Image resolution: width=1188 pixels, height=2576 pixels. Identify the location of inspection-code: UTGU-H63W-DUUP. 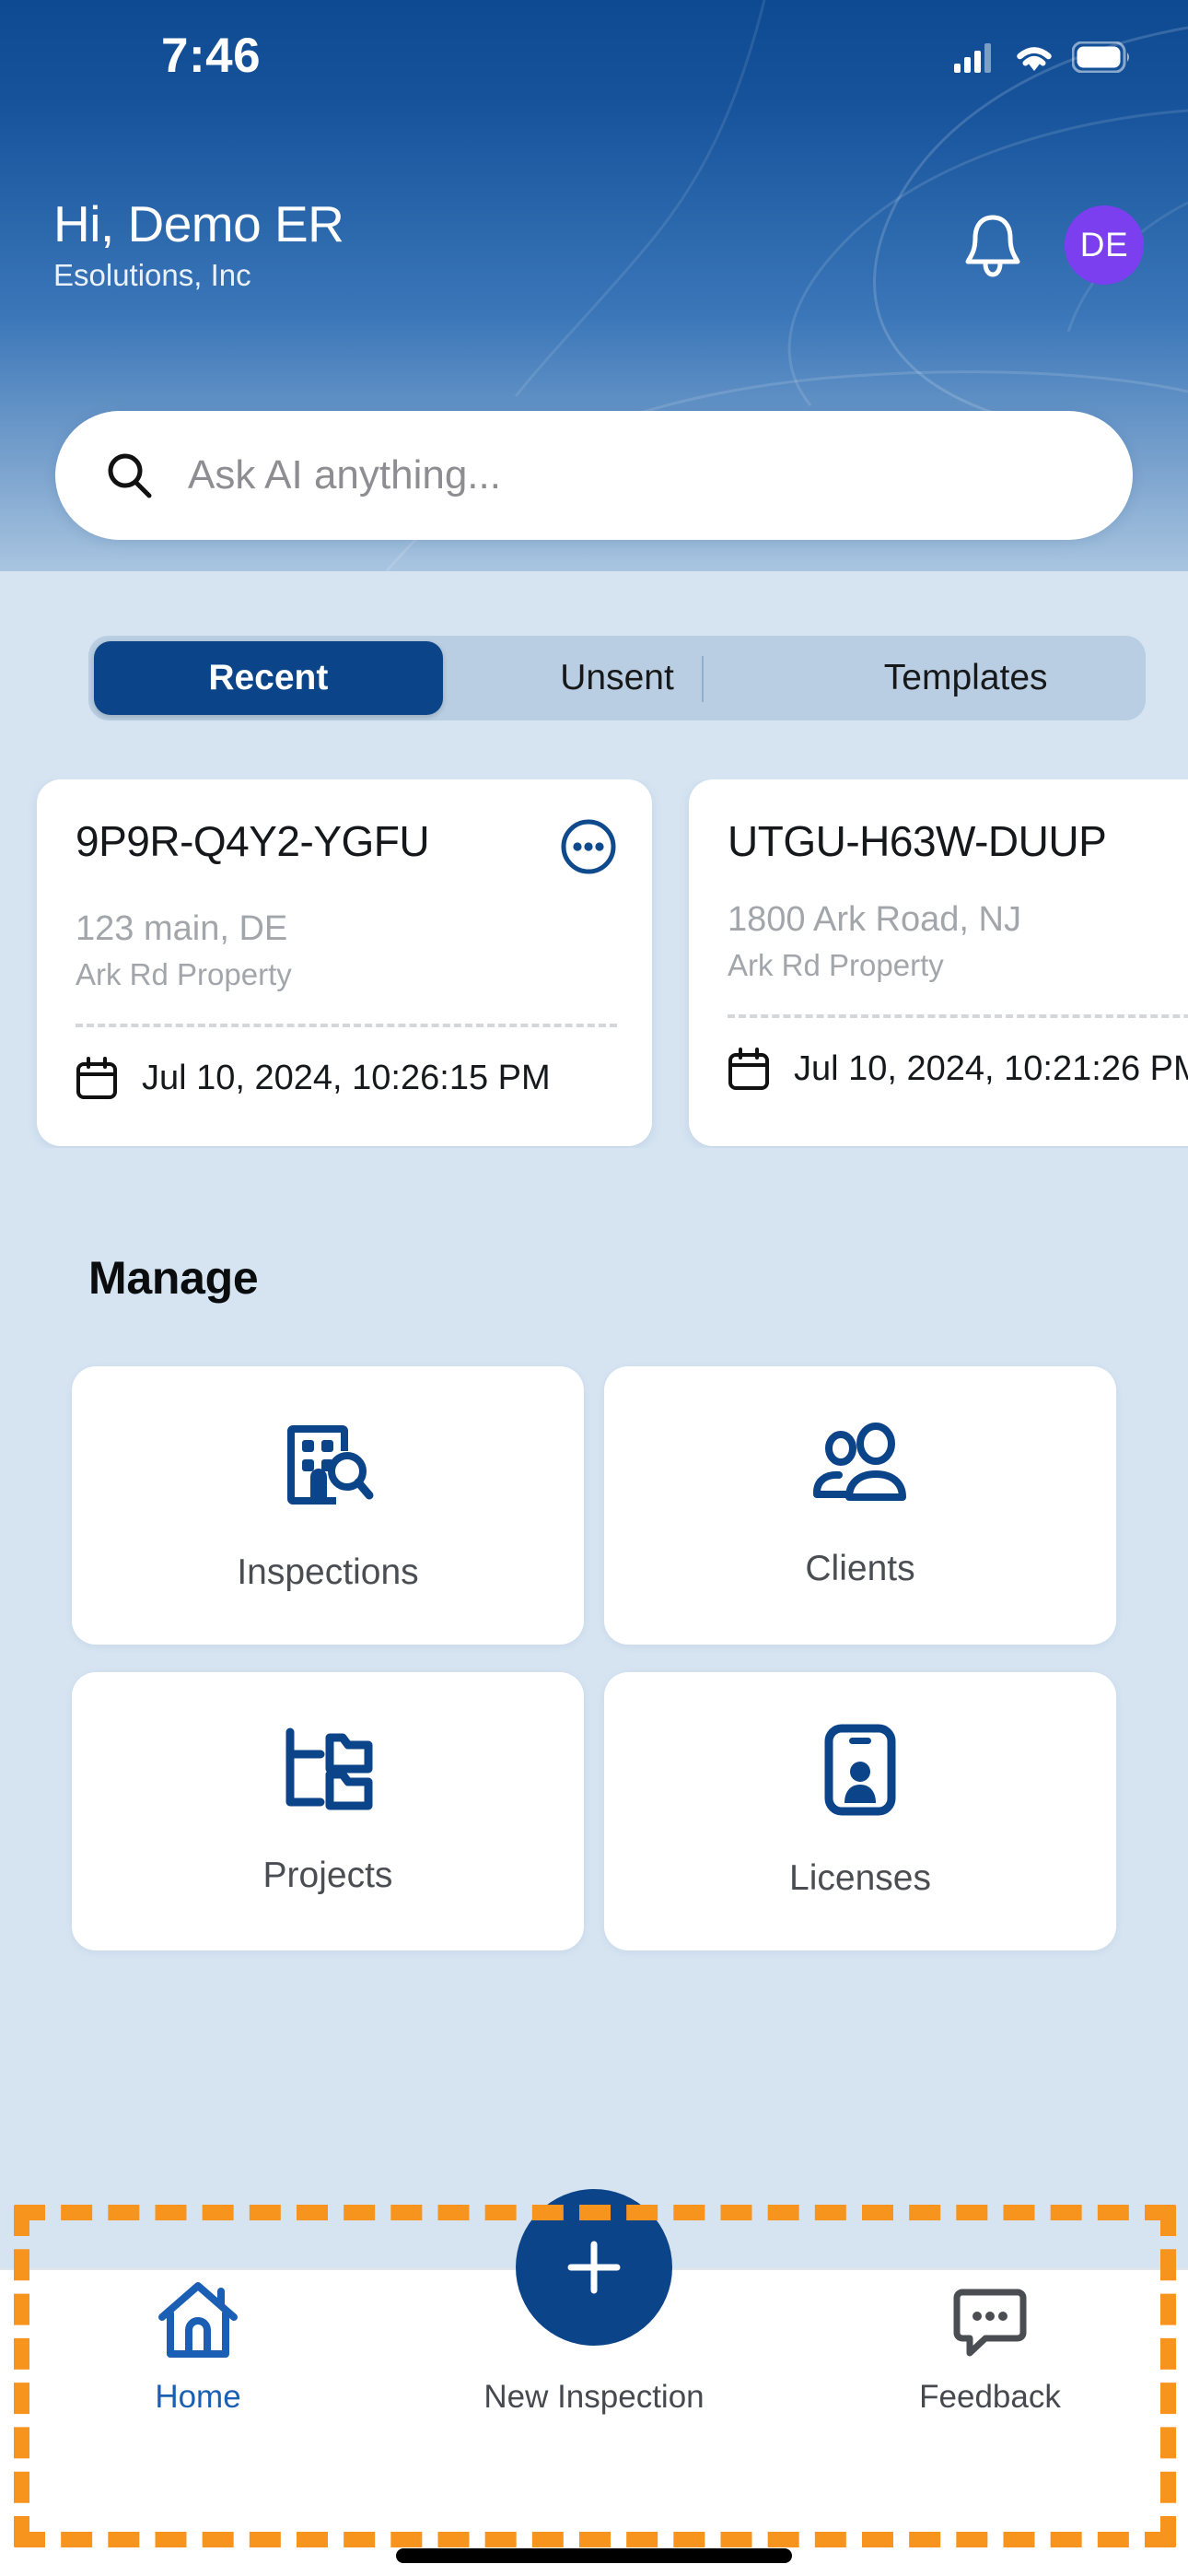
(917, 841).